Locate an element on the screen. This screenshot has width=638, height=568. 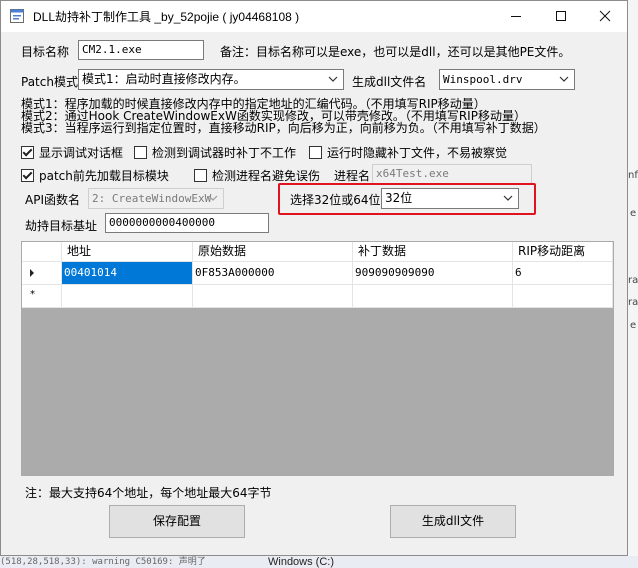
close-icon is located at coordinates (604, 16).